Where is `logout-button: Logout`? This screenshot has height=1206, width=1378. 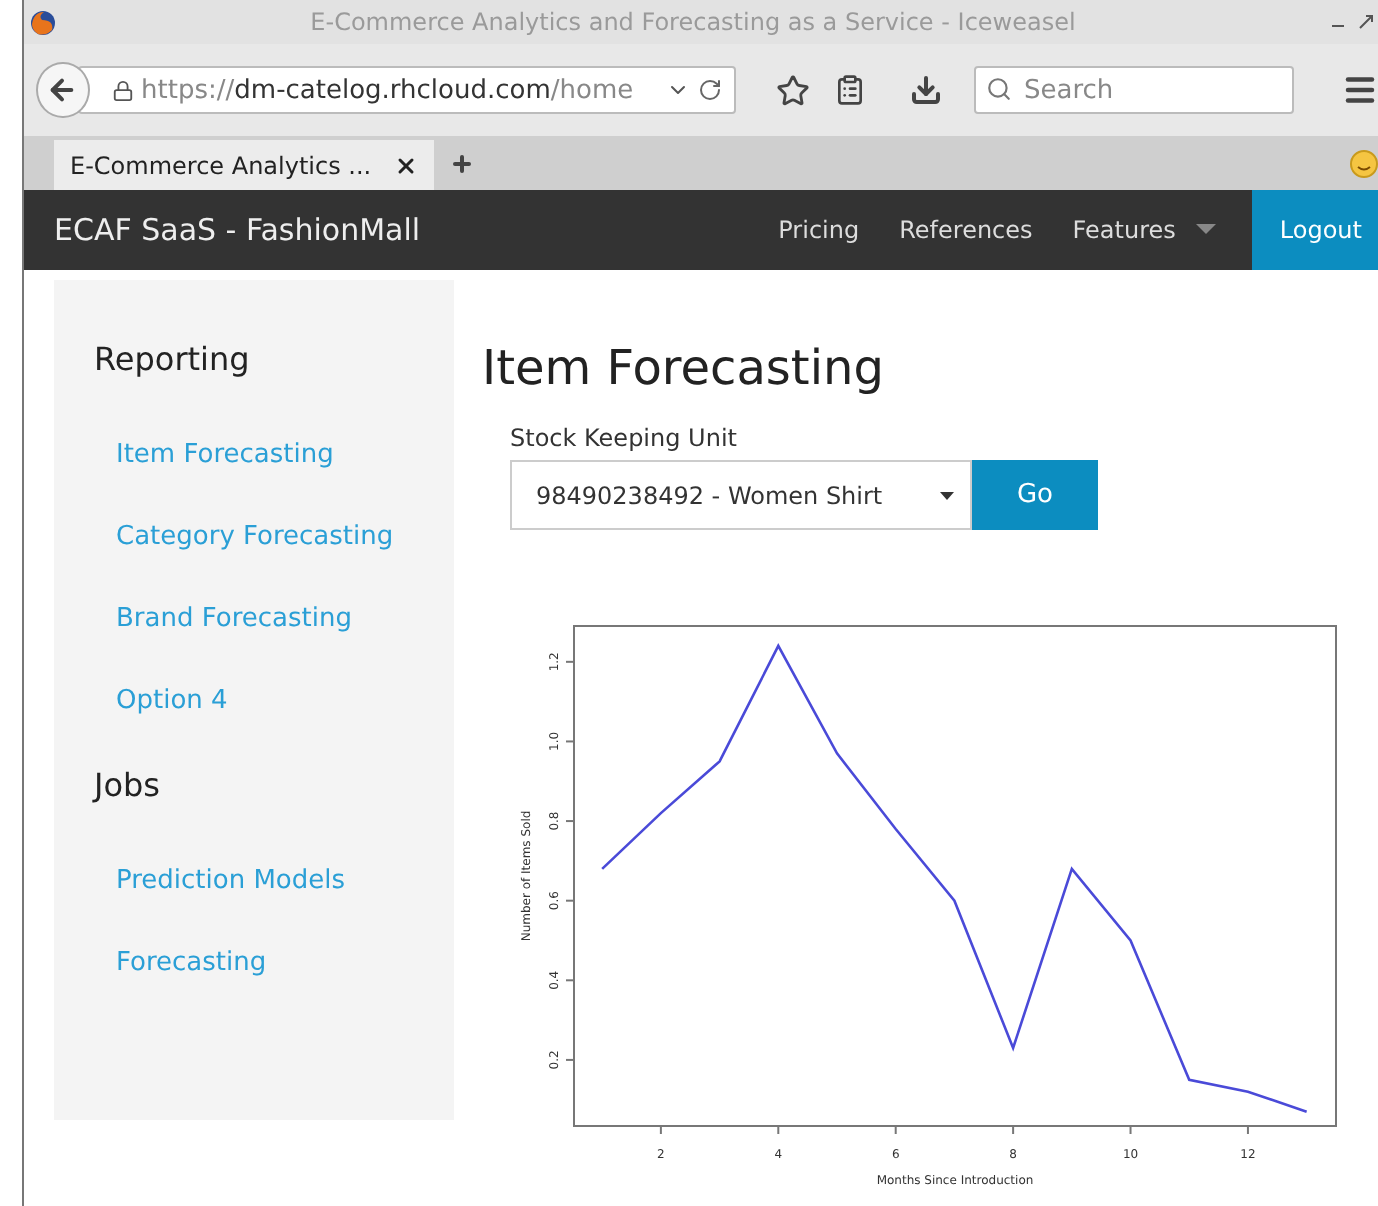 logout-button: Logout is located at coordinates (1314, 230).